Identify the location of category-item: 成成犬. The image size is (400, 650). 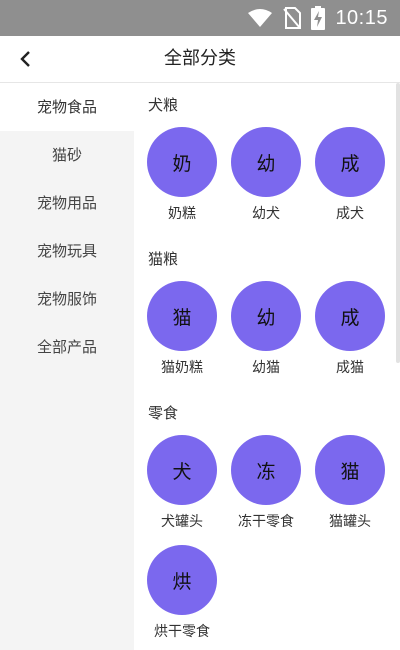
(350, 175).